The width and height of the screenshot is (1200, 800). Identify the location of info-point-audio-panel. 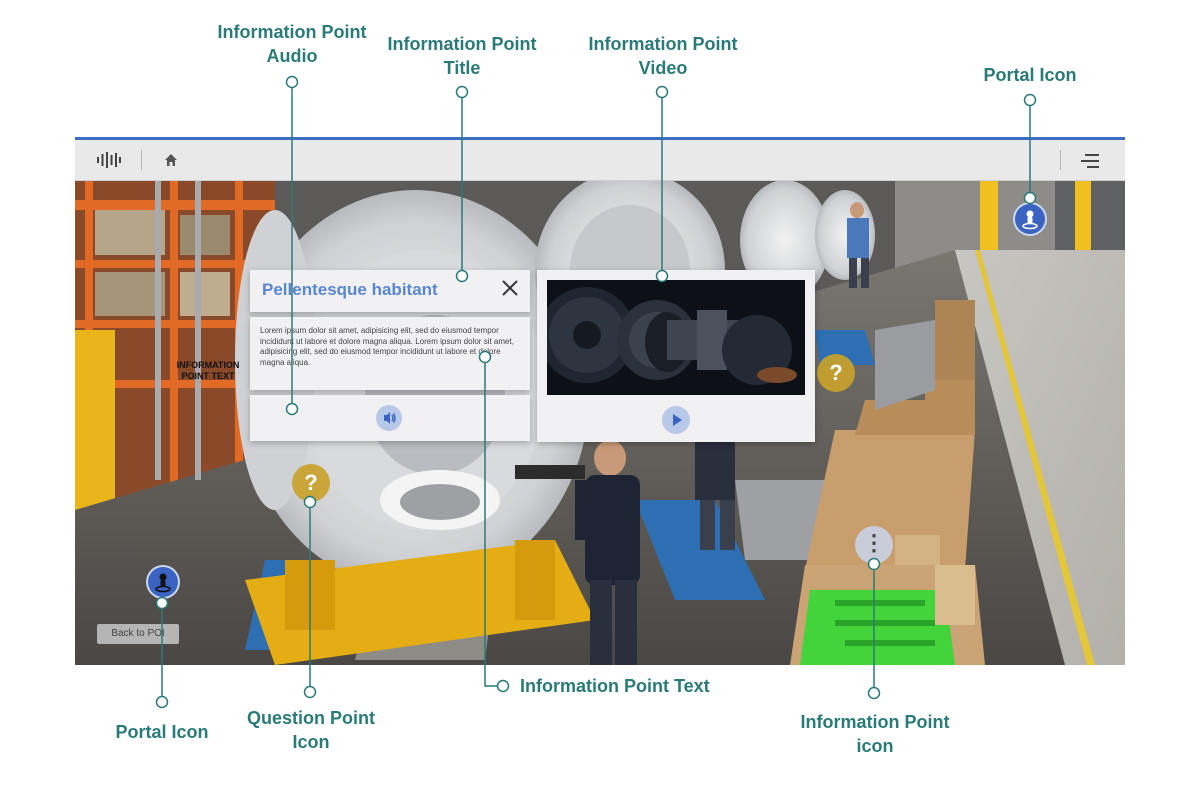
(390, 418).